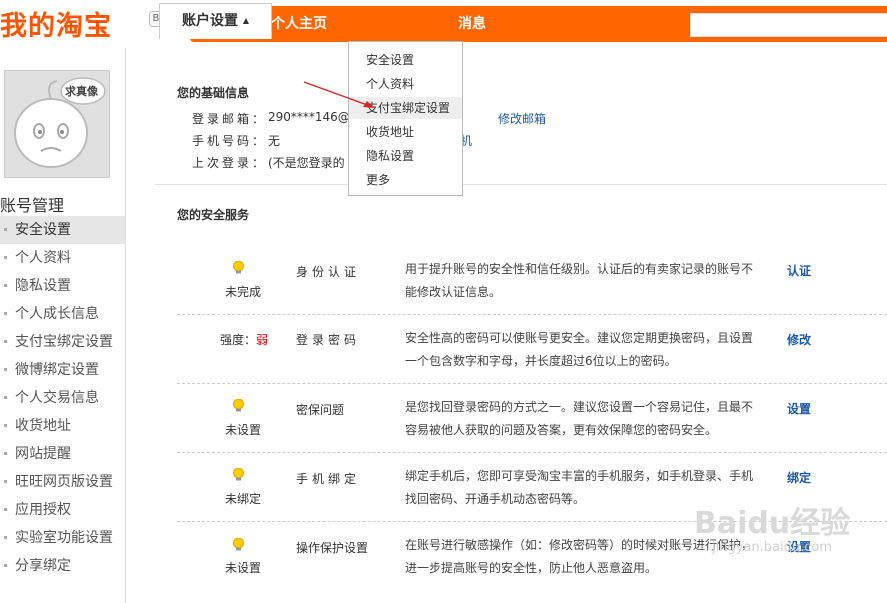 This screenshot has width=887, height=603. I want to click on sidebar-item-label: 个人交易信息, so click(57, 398).